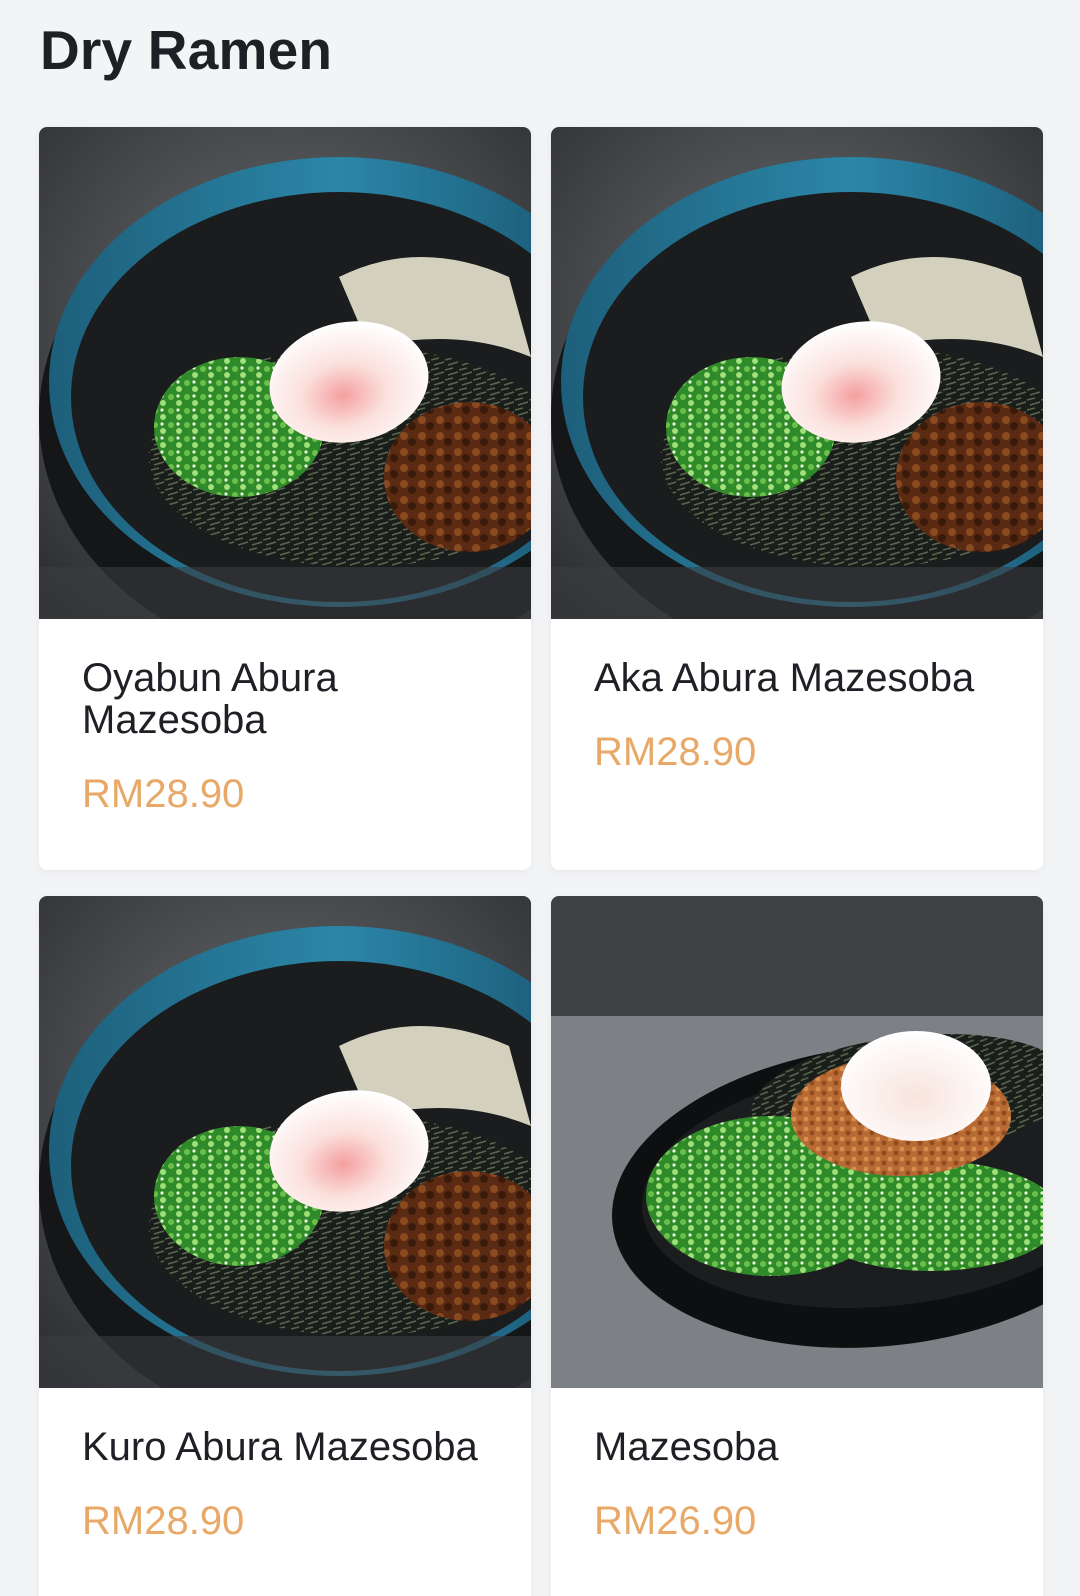 The height and width of the screenshot is (1596, 1080). I want to click on menu-item-details: Mazesoba RM26.90, so click(797, 1465).